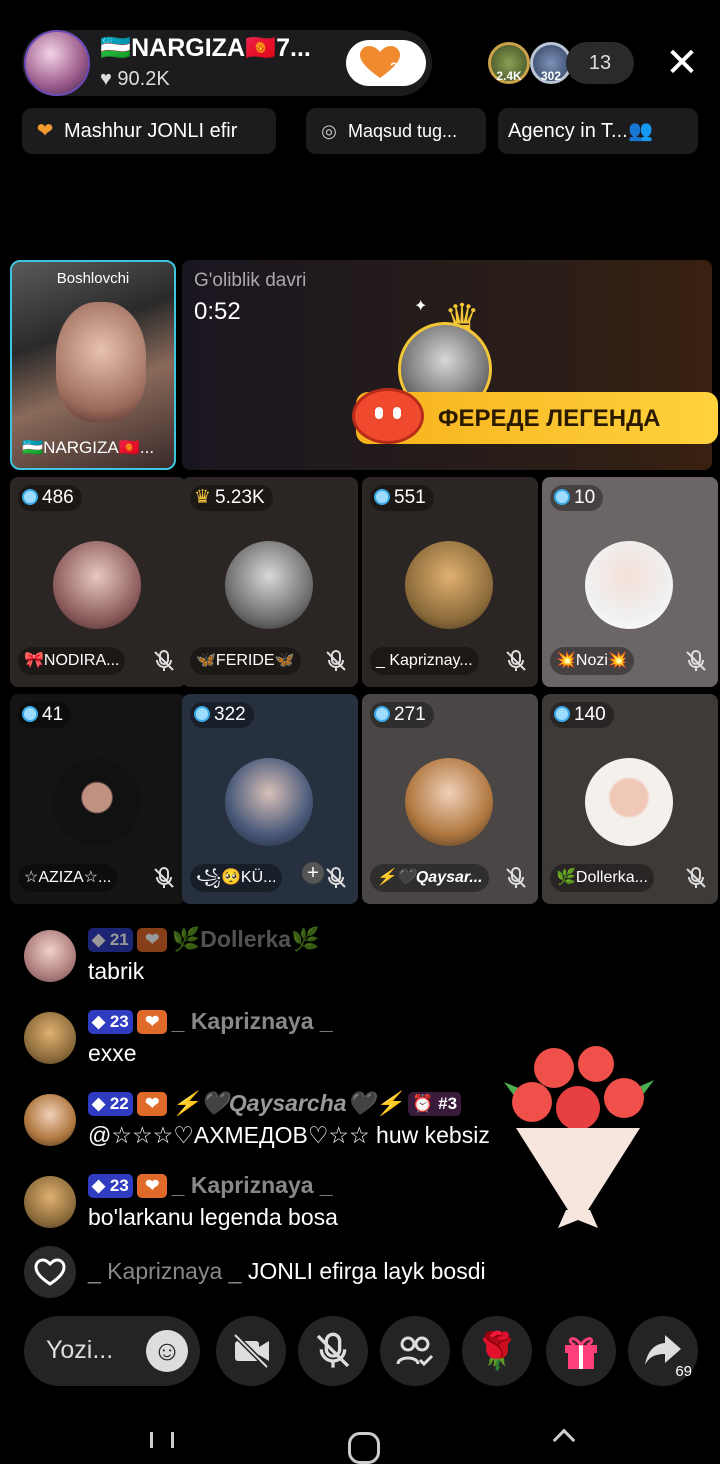 The height and width of the screenshot is (1464, 720). Describe the element at coordinates (217, 311) in the screenshot. I see `battle-timer: 0:52` at that location.